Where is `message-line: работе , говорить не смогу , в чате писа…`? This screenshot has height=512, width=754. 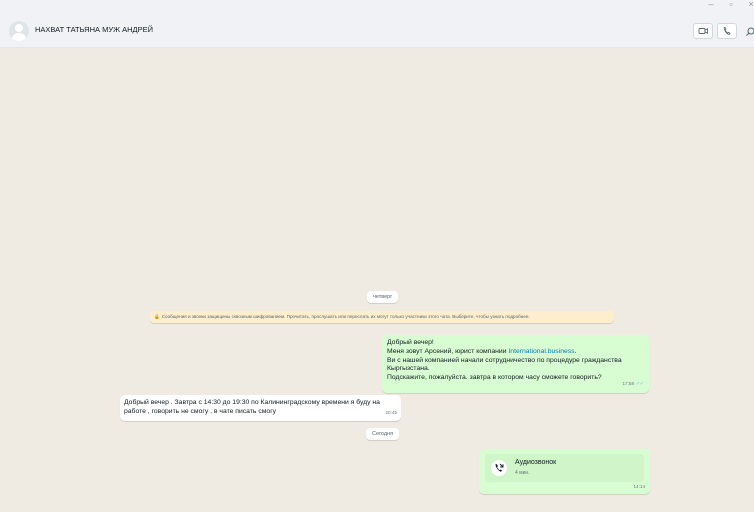 message-line: работе , говорить не смогу , в чате писа… is located at coordinates (200, 411).